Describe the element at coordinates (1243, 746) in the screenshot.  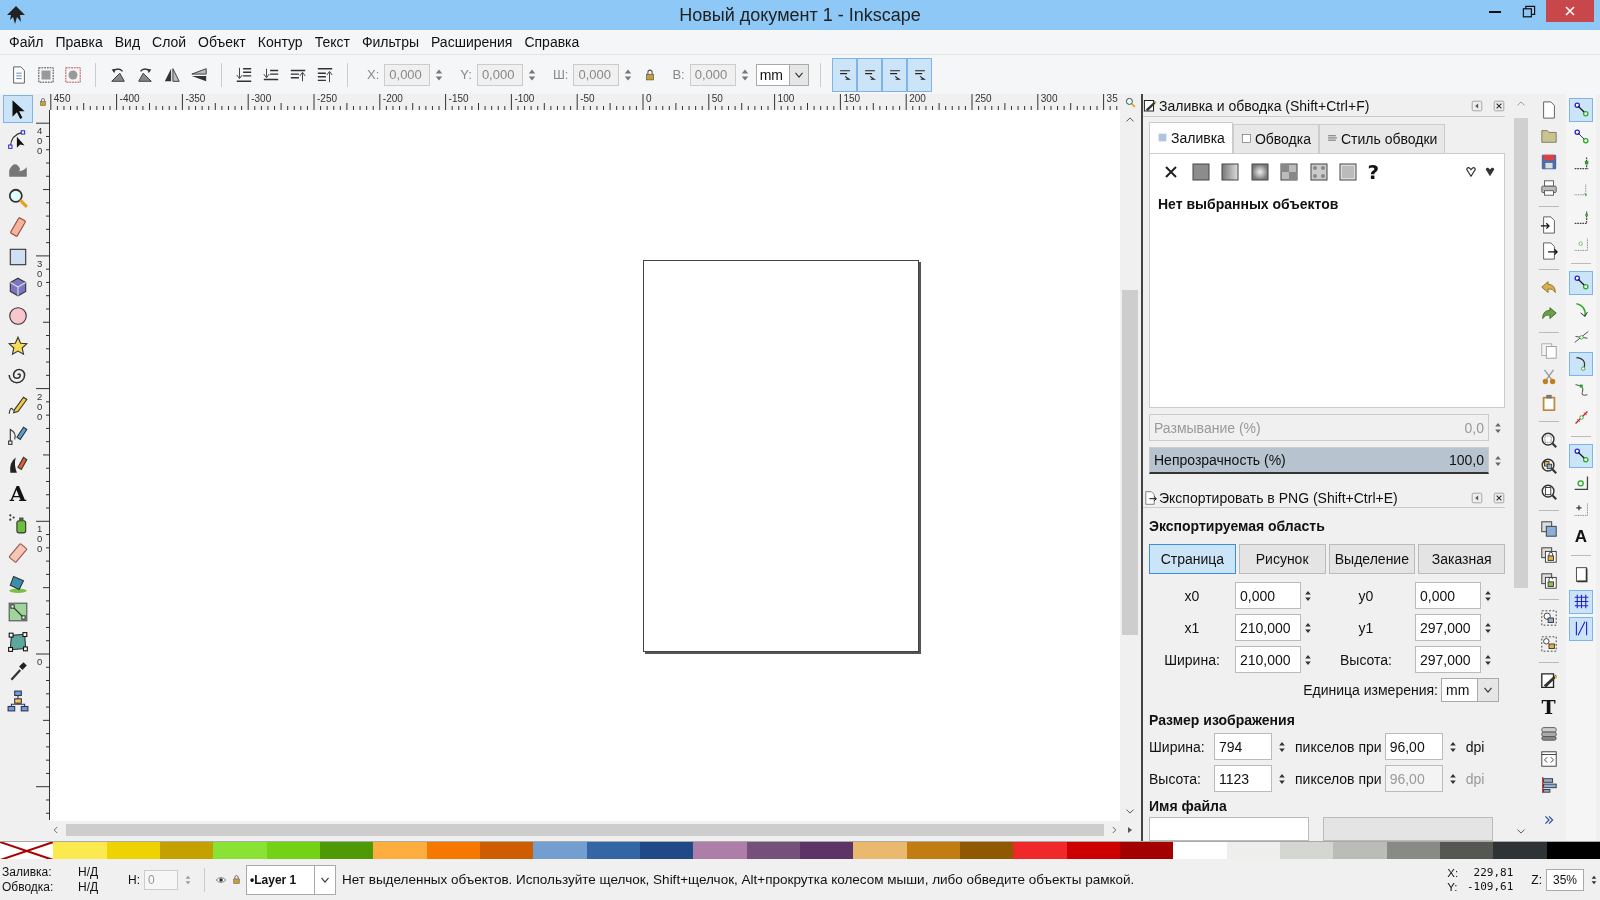
I see `number-field: 794` at that location.